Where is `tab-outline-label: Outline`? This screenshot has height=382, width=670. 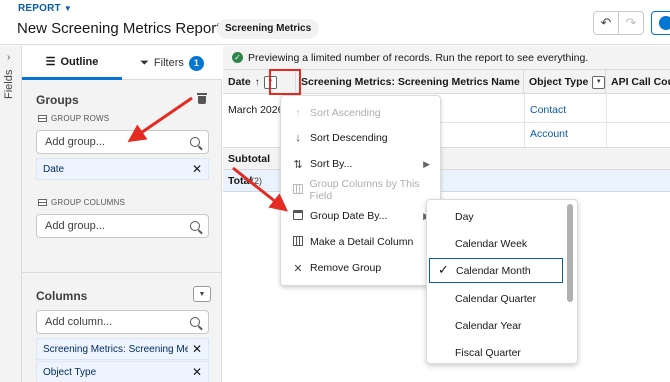
tab-outline-label: Outline is located at coordinates (79, 61).